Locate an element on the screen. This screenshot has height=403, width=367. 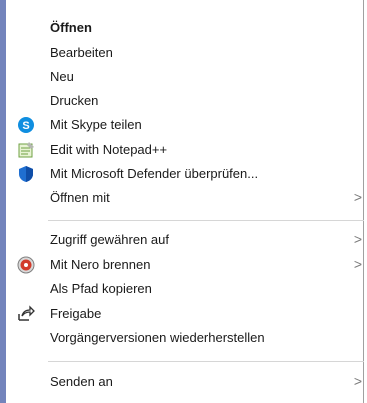
menu-item-share: Freigabe is located at coordinates (184, 314).